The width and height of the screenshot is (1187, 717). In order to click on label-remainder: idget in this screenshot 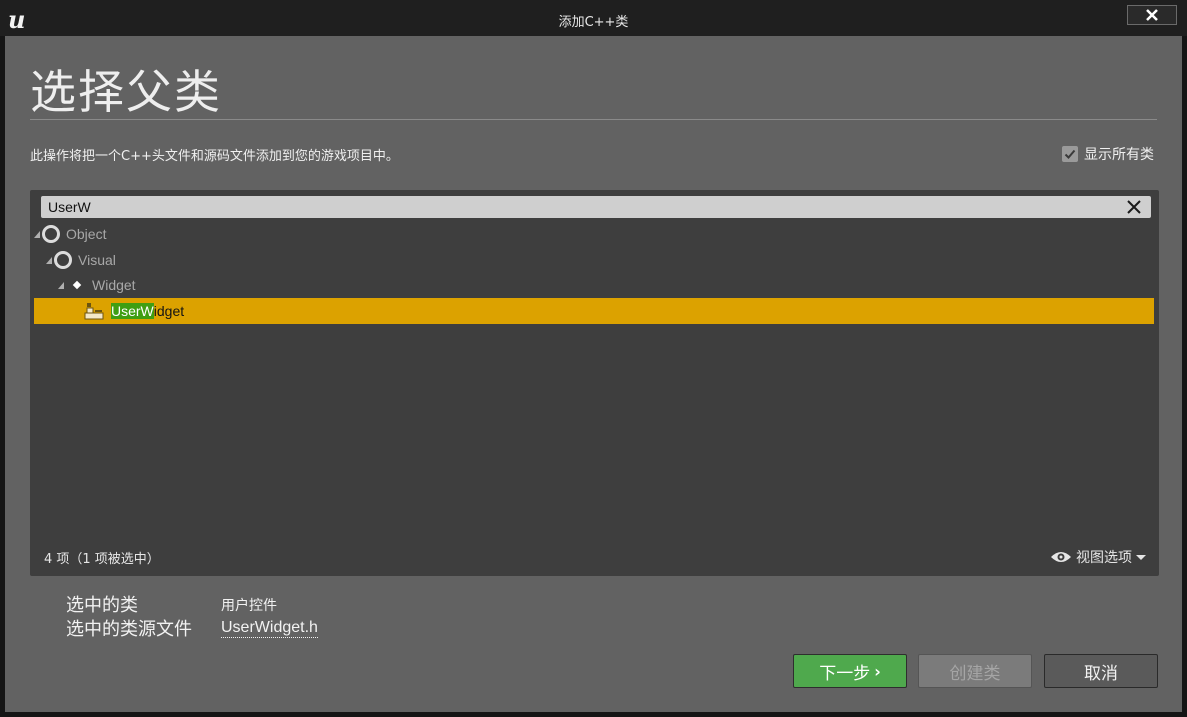, I will do `click(169, 311)`.